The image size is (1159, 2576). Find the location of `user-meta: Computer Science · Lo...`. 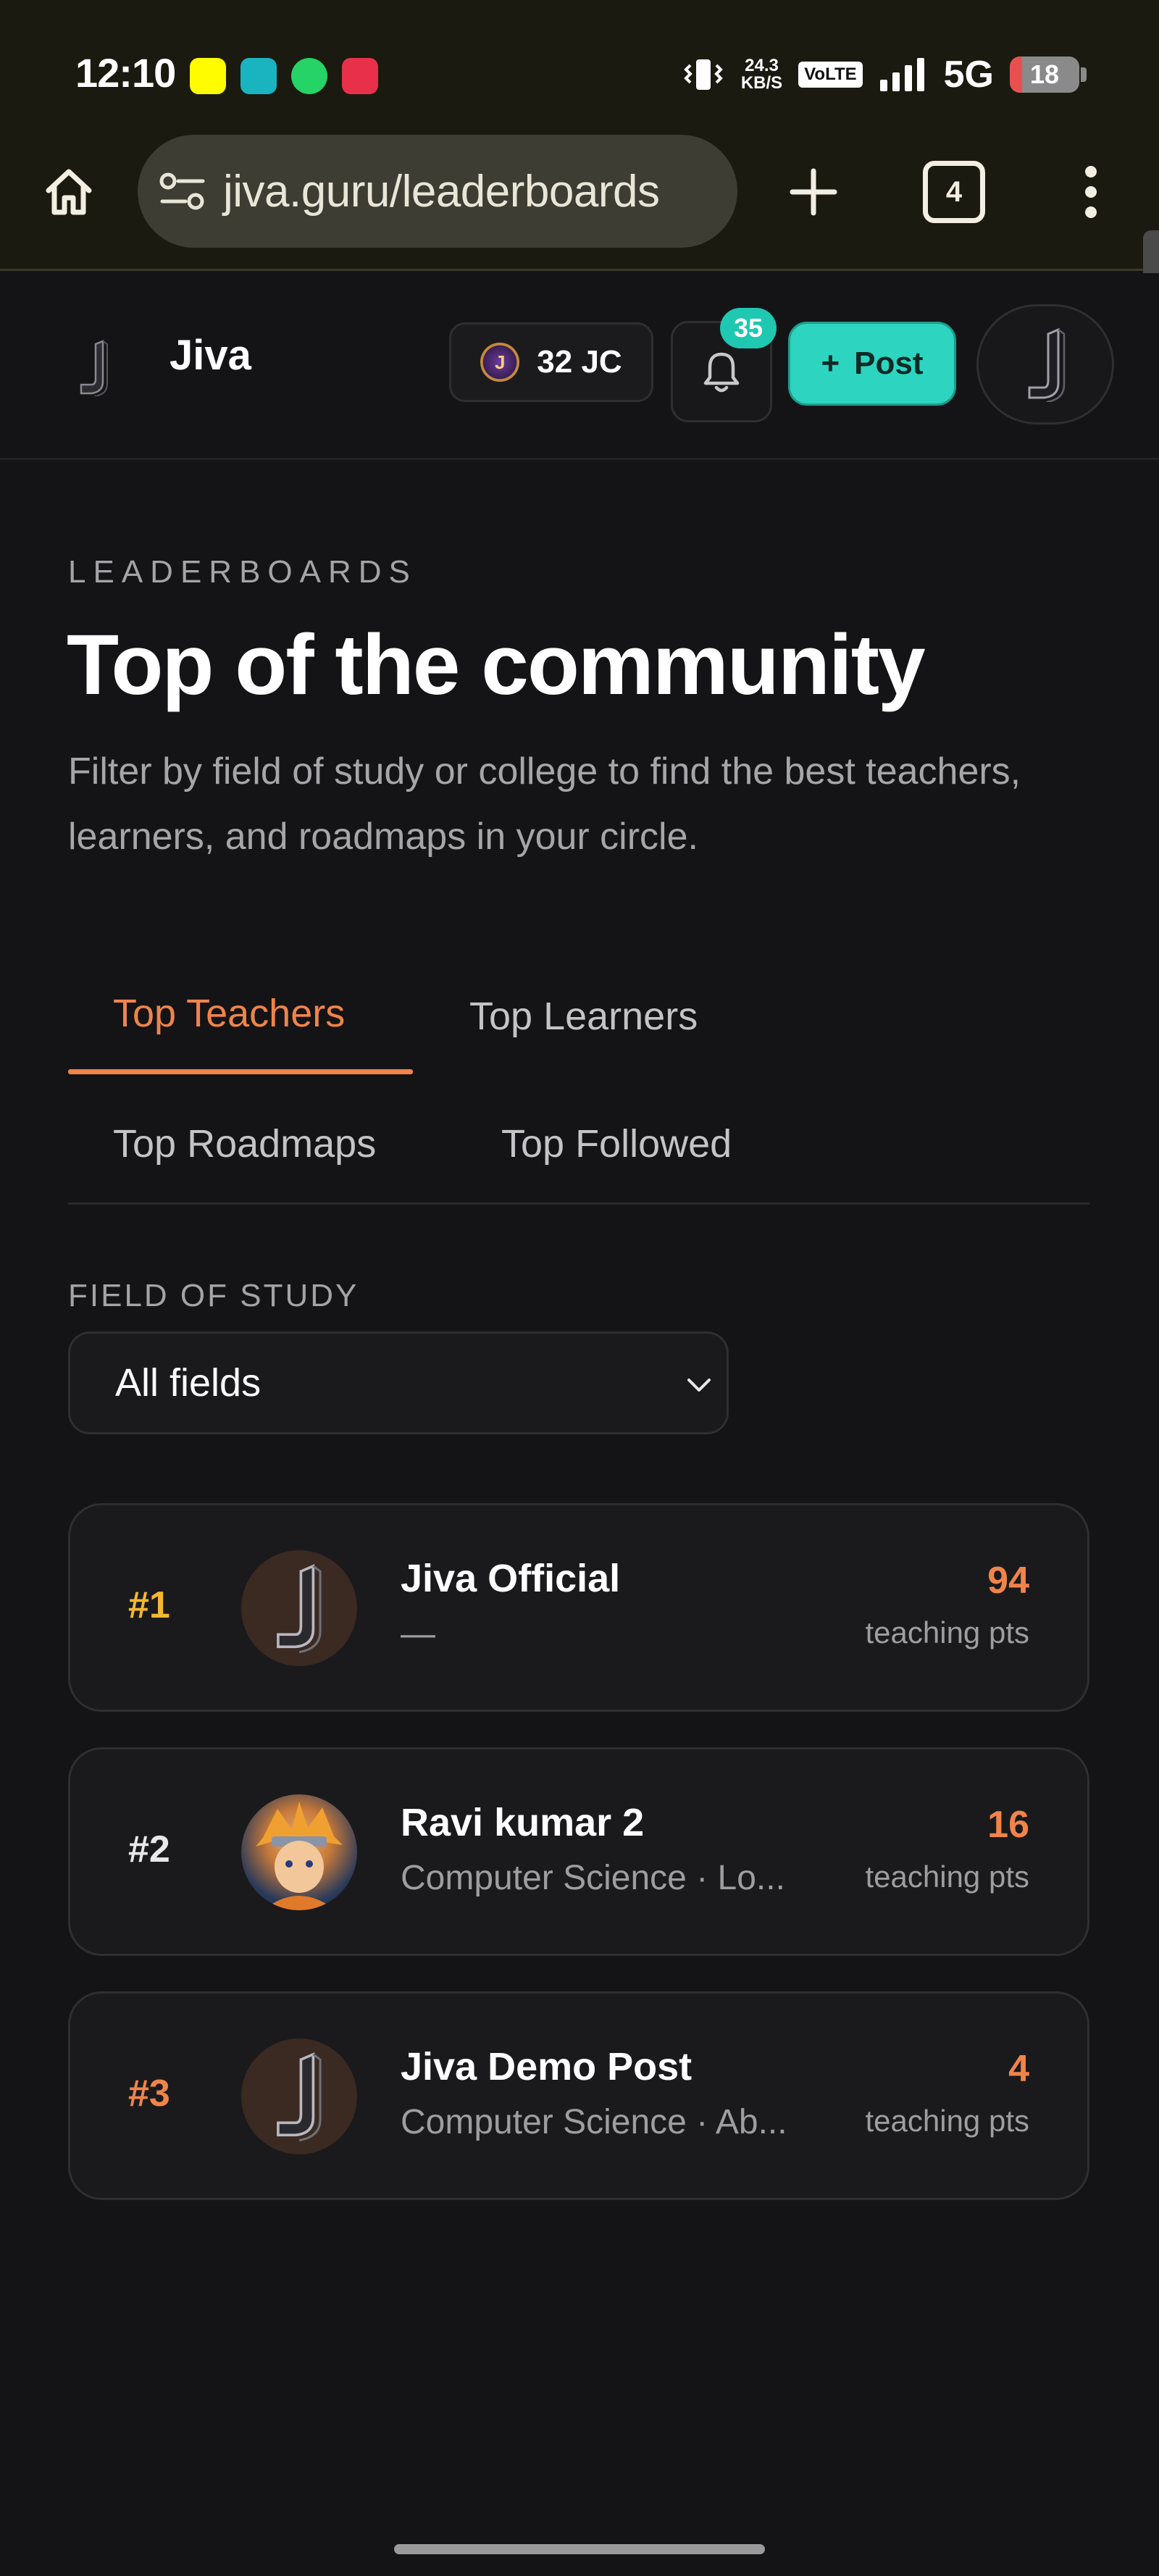

user-meta: Computer Science · Lo... is located at coordinates (593, 1878).